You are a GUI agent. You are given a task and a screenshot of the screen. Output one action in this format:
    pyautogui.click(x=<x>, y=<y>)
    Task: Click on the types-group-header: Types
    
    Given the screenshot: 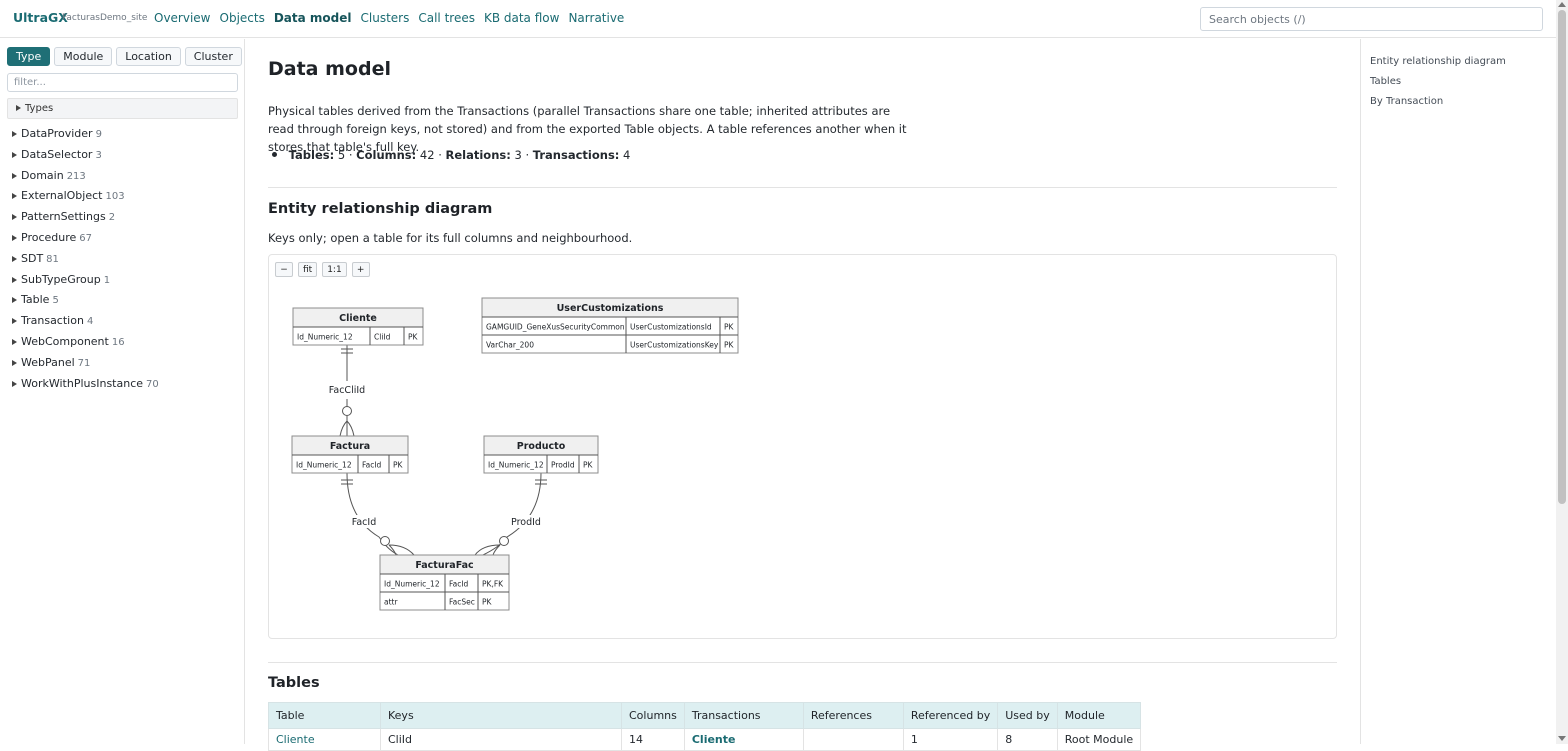 What is the action you would take?
    pyautogui.click(x=122, y=108)
    